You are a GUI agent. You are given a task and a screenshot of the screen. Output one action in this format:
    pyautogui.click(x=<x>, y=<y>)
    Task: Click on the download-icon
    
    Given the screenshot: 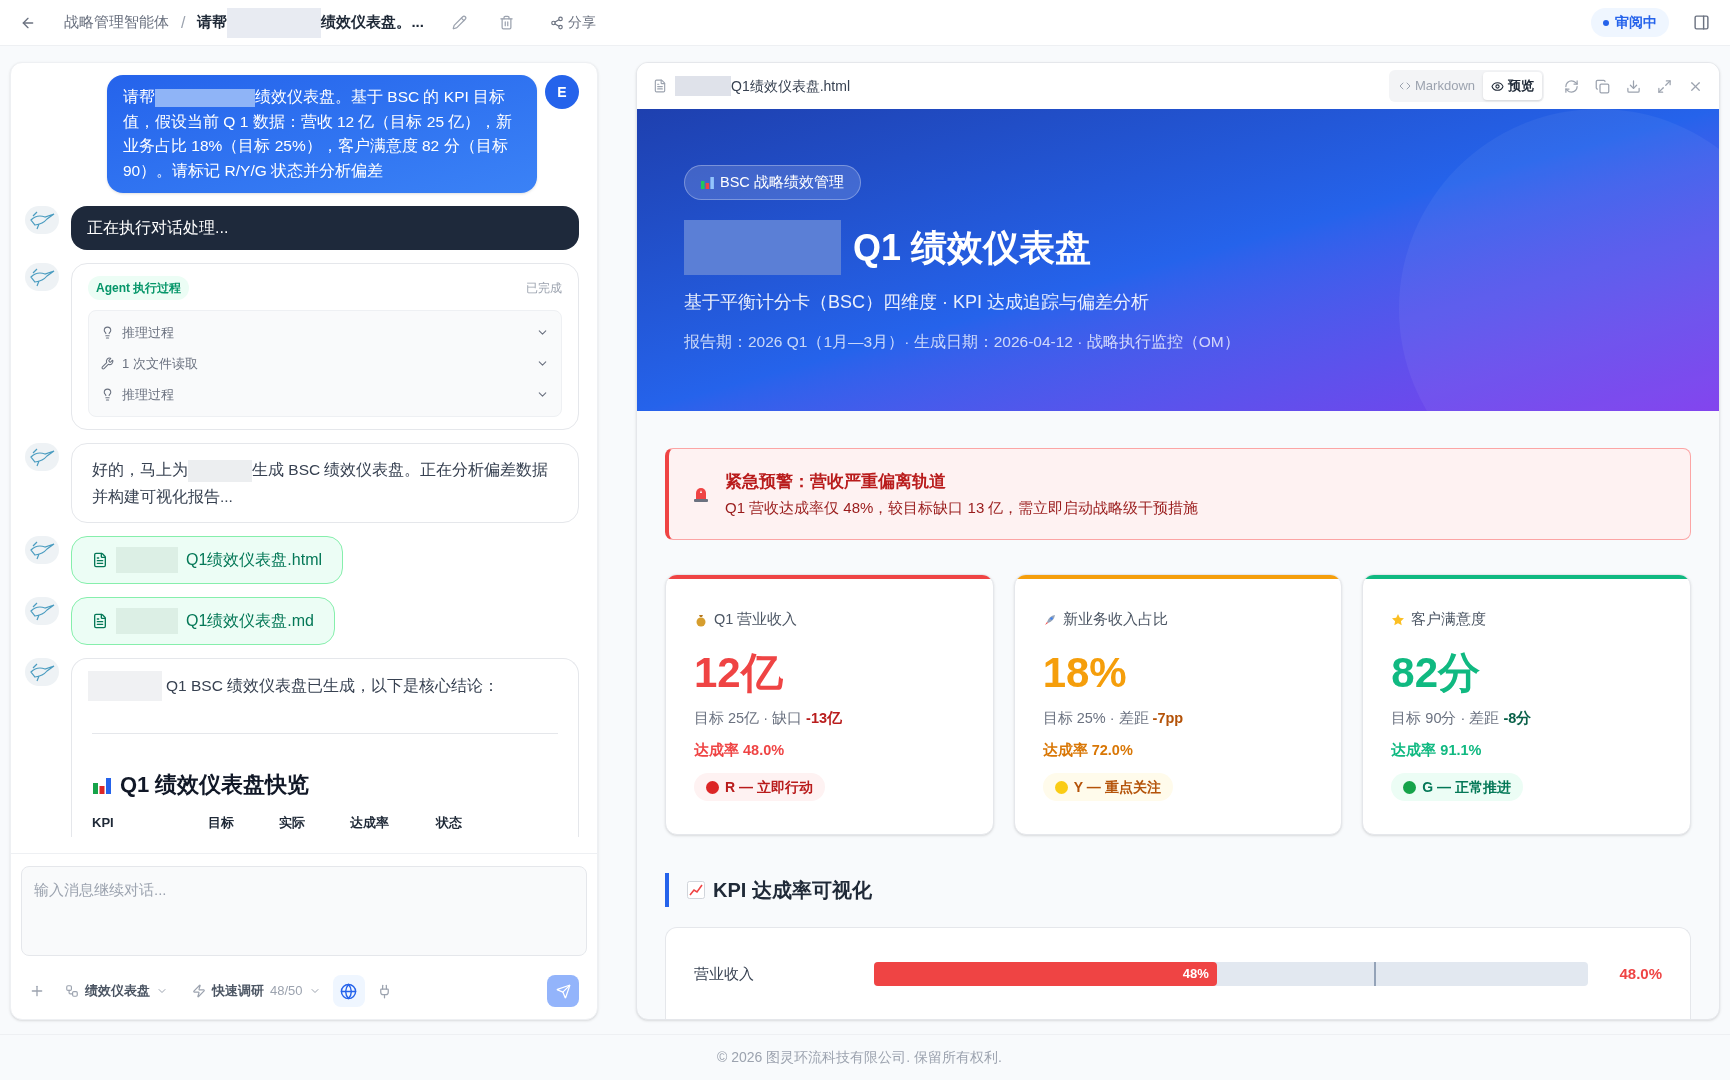 What is the action you would take?
    pyautogui.click(x=1633, y=86)
    